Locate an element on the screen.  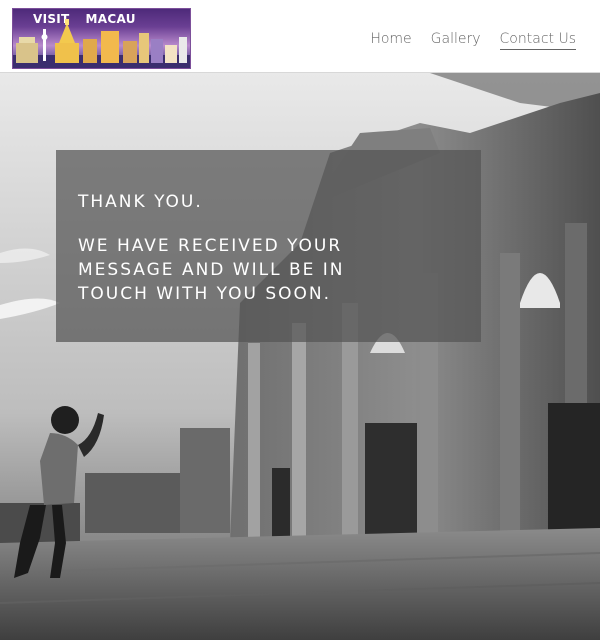
message-line-3: TOUCH WITH YOU SOON. is located at coordinates (205, 294).